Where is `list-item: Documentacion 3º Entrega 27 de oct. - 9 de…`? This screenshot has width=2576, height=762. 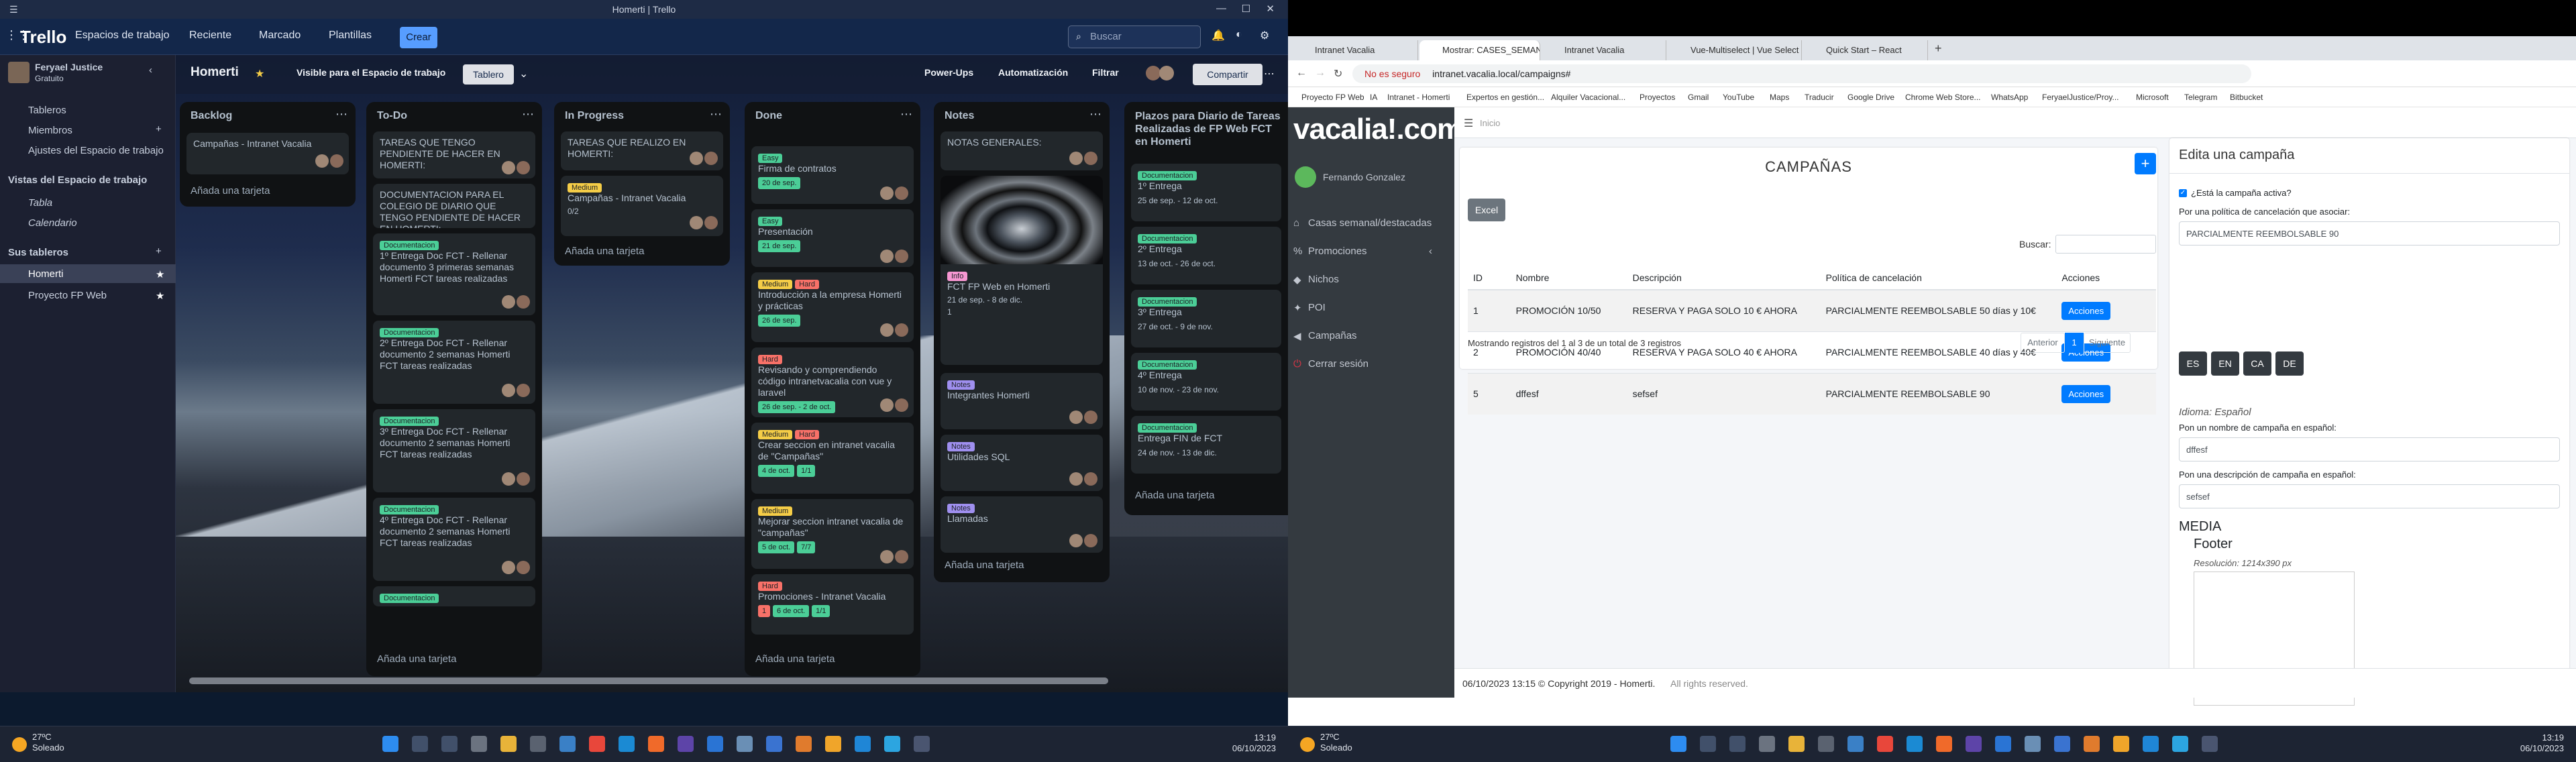 list-item: Documentacion 3º Entrega 27 de oct. - 9 de… is located at coordinates (1206, 319).